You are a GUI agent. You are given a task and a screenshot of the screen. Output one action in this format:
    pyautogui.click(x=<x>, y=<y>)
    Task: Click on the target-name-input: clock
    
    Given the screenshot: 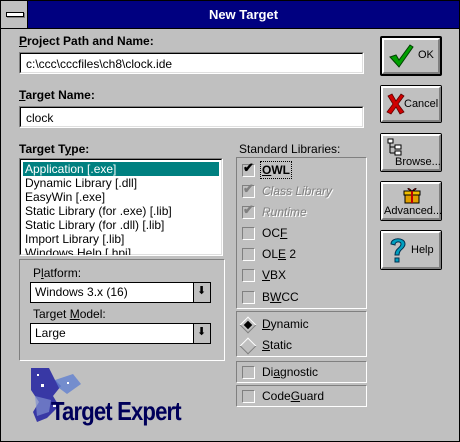 What is the action you would take?
    pyautogui.click(x=191, y=117)
    